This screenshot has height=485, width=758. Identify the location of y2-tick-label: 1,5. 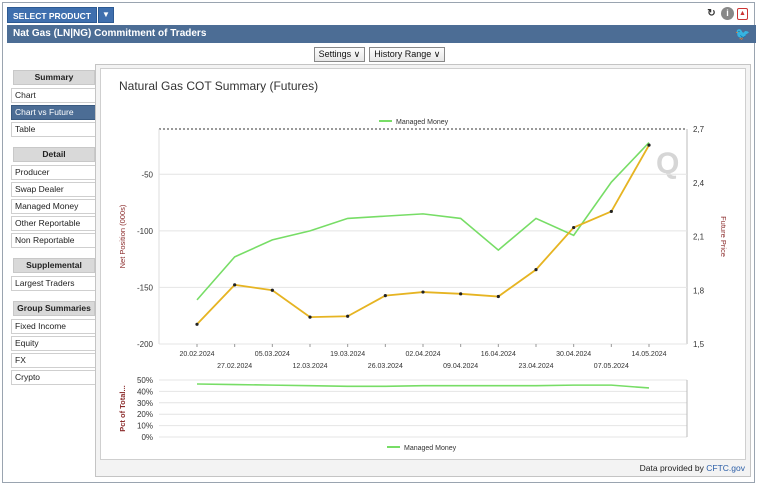
(699, 344).